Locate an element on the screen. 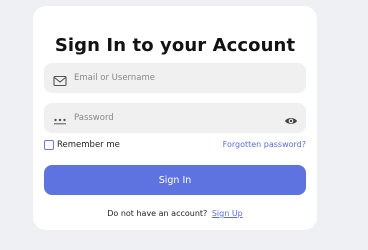 The image size is (368, 250). sign-up-link: Sign Up is located at coordinates (227, 213).